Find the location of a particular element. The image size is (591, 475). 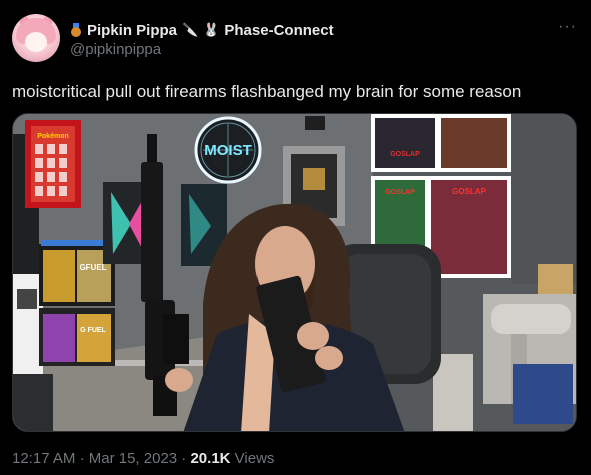

tweet-time: 12:17 AM is located at coordinates (43, 458).